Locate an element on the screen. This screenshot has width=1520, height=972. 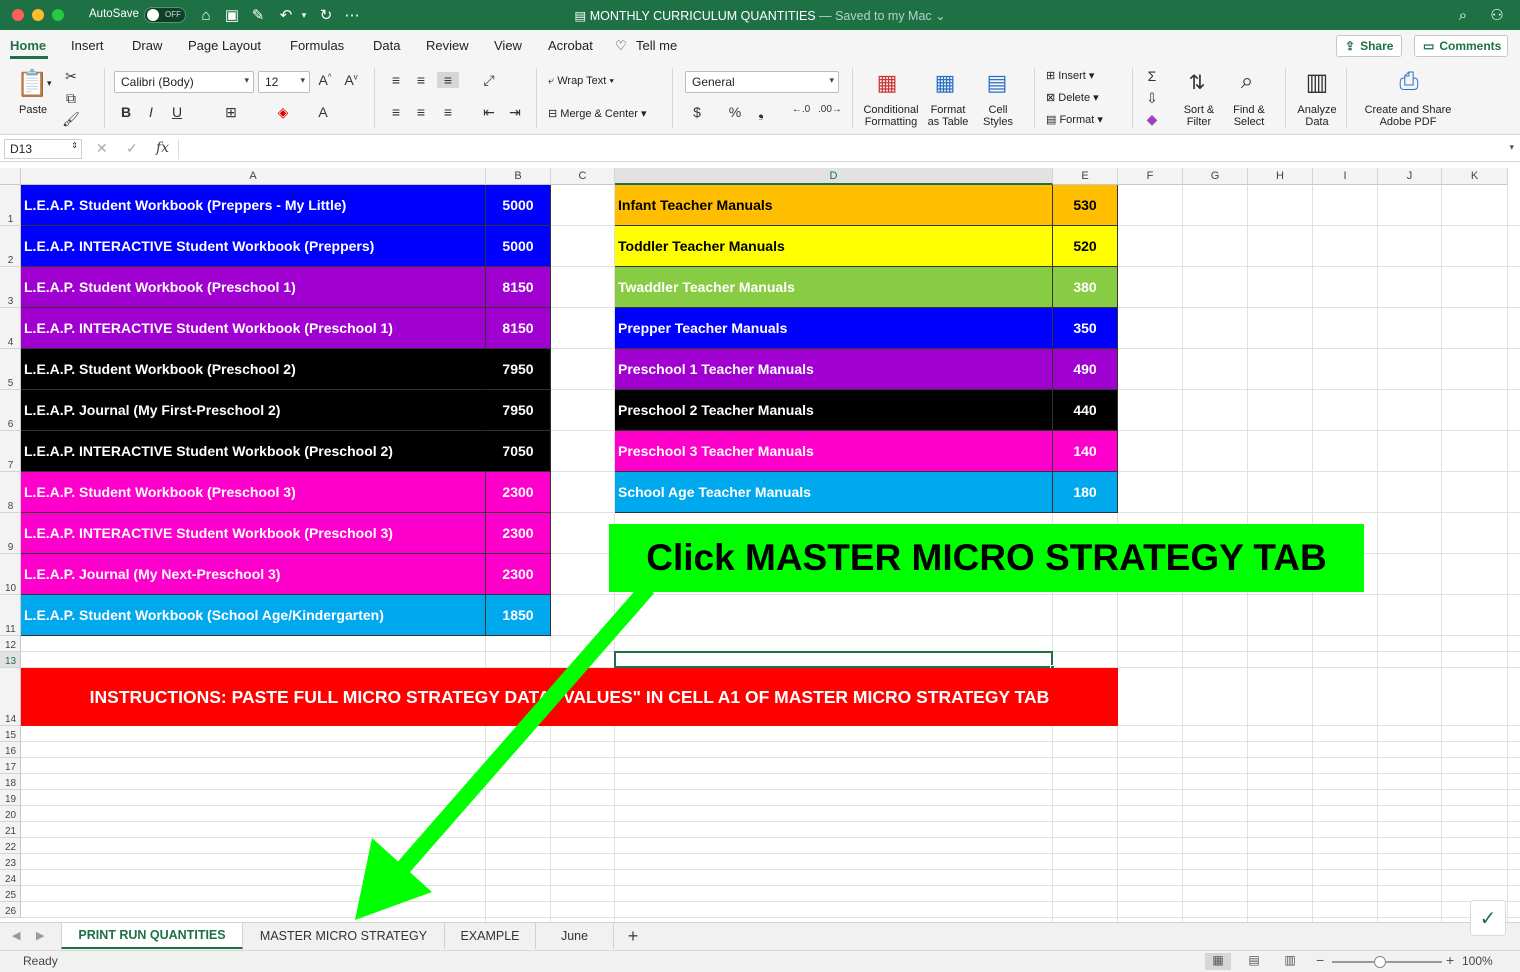
sort-filter-button: Sort & Filter is located at coordinates (1199, 116).